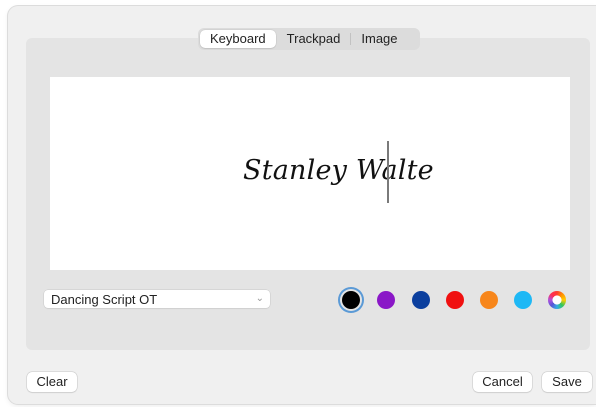 The image size is (596, 407). What do you see at coordinates (314, 39) in the screenshot?
I see `tab-trackpad: Trackpad` at bounding box center [314, 39].